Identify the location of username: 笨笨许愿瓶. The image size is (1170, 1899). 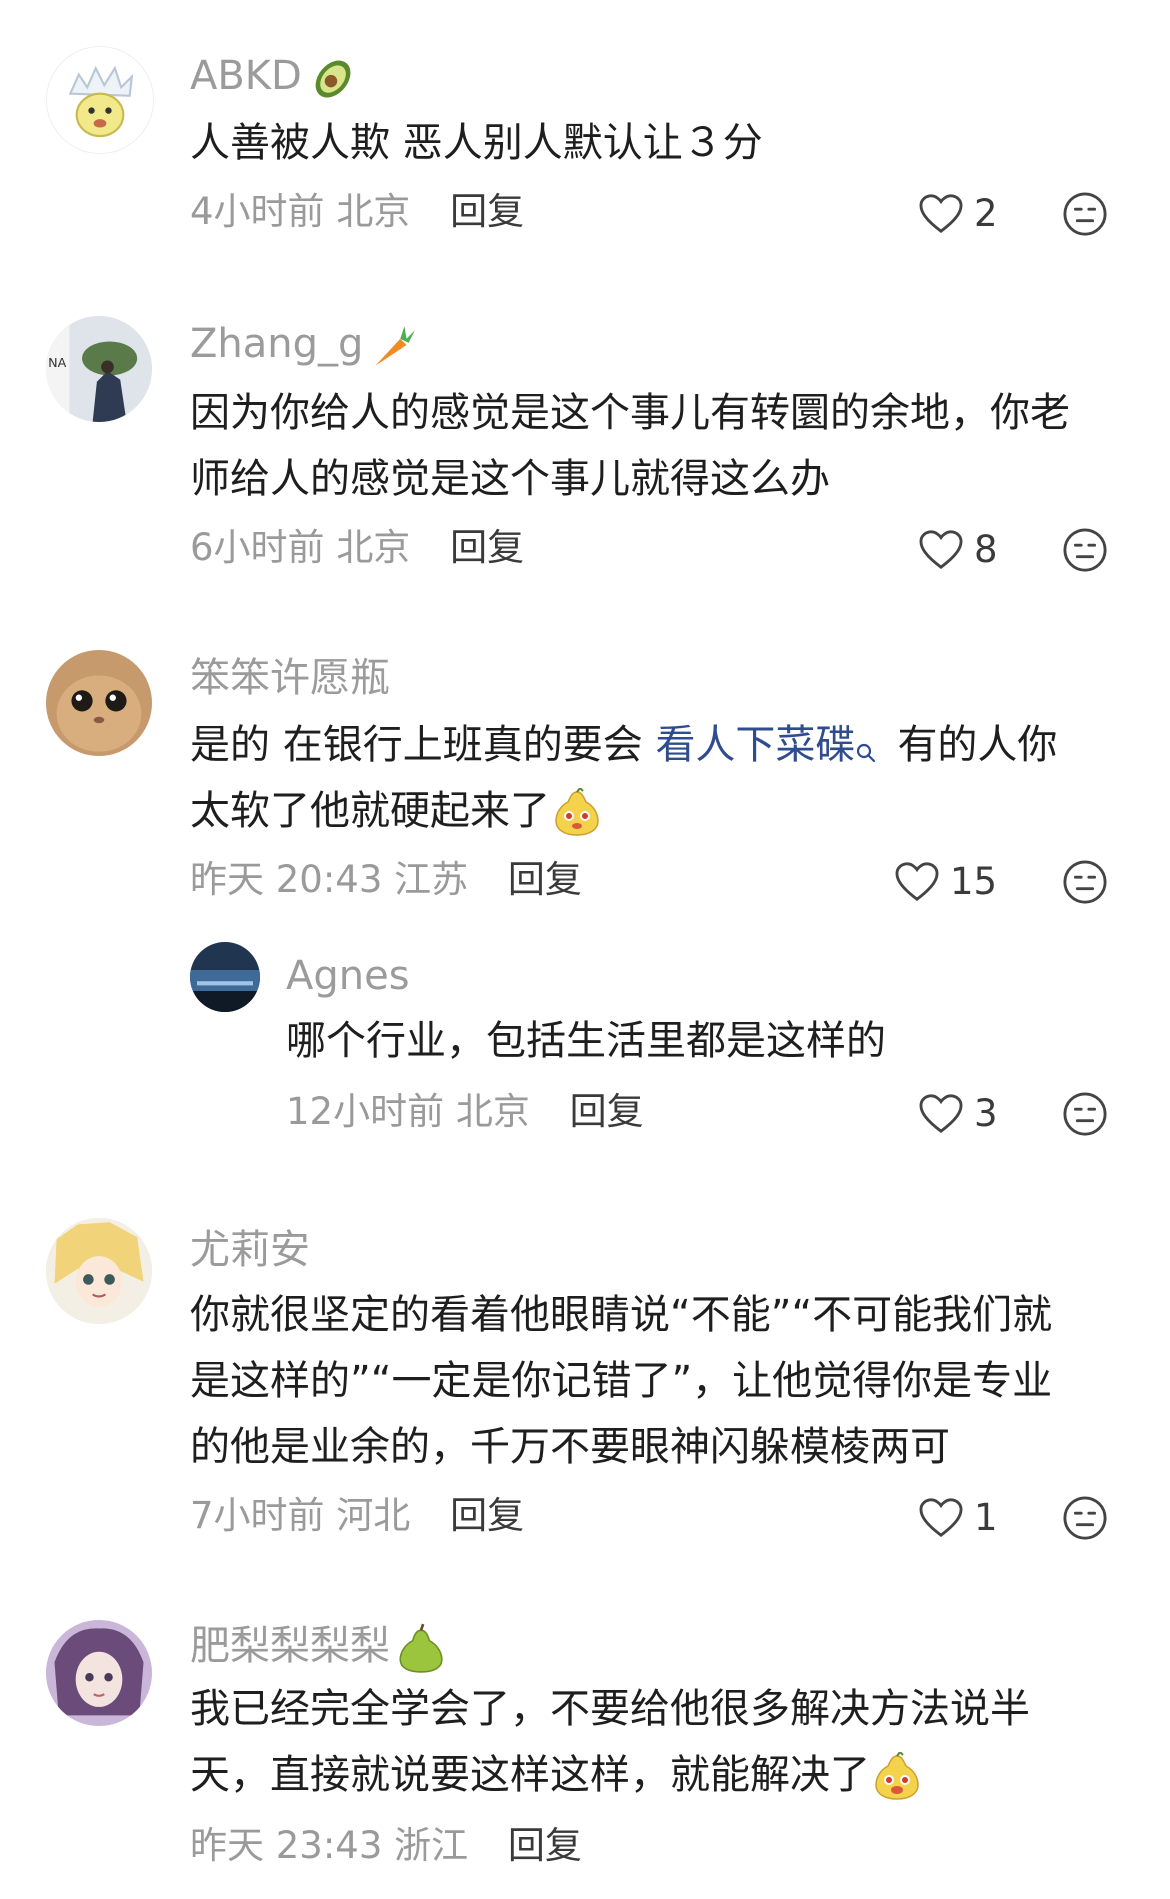
(290, 678).